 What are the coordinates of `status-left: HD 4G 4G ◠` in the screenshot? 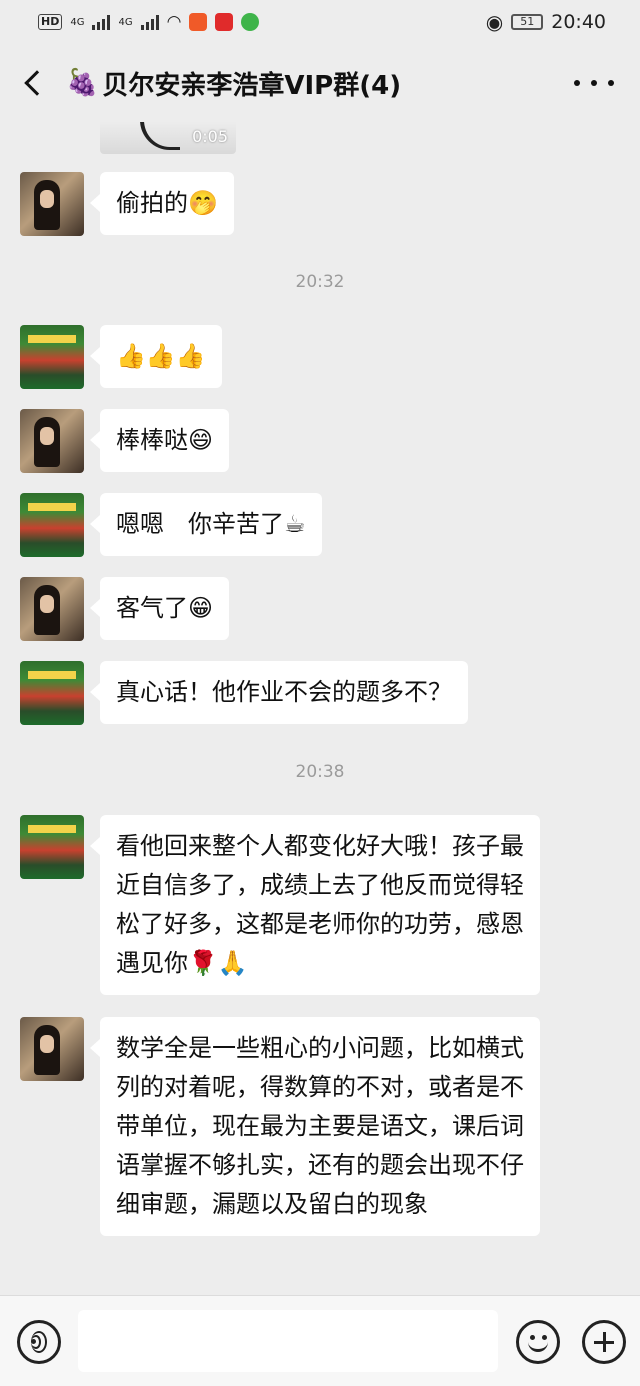 It's located at (149, 22).